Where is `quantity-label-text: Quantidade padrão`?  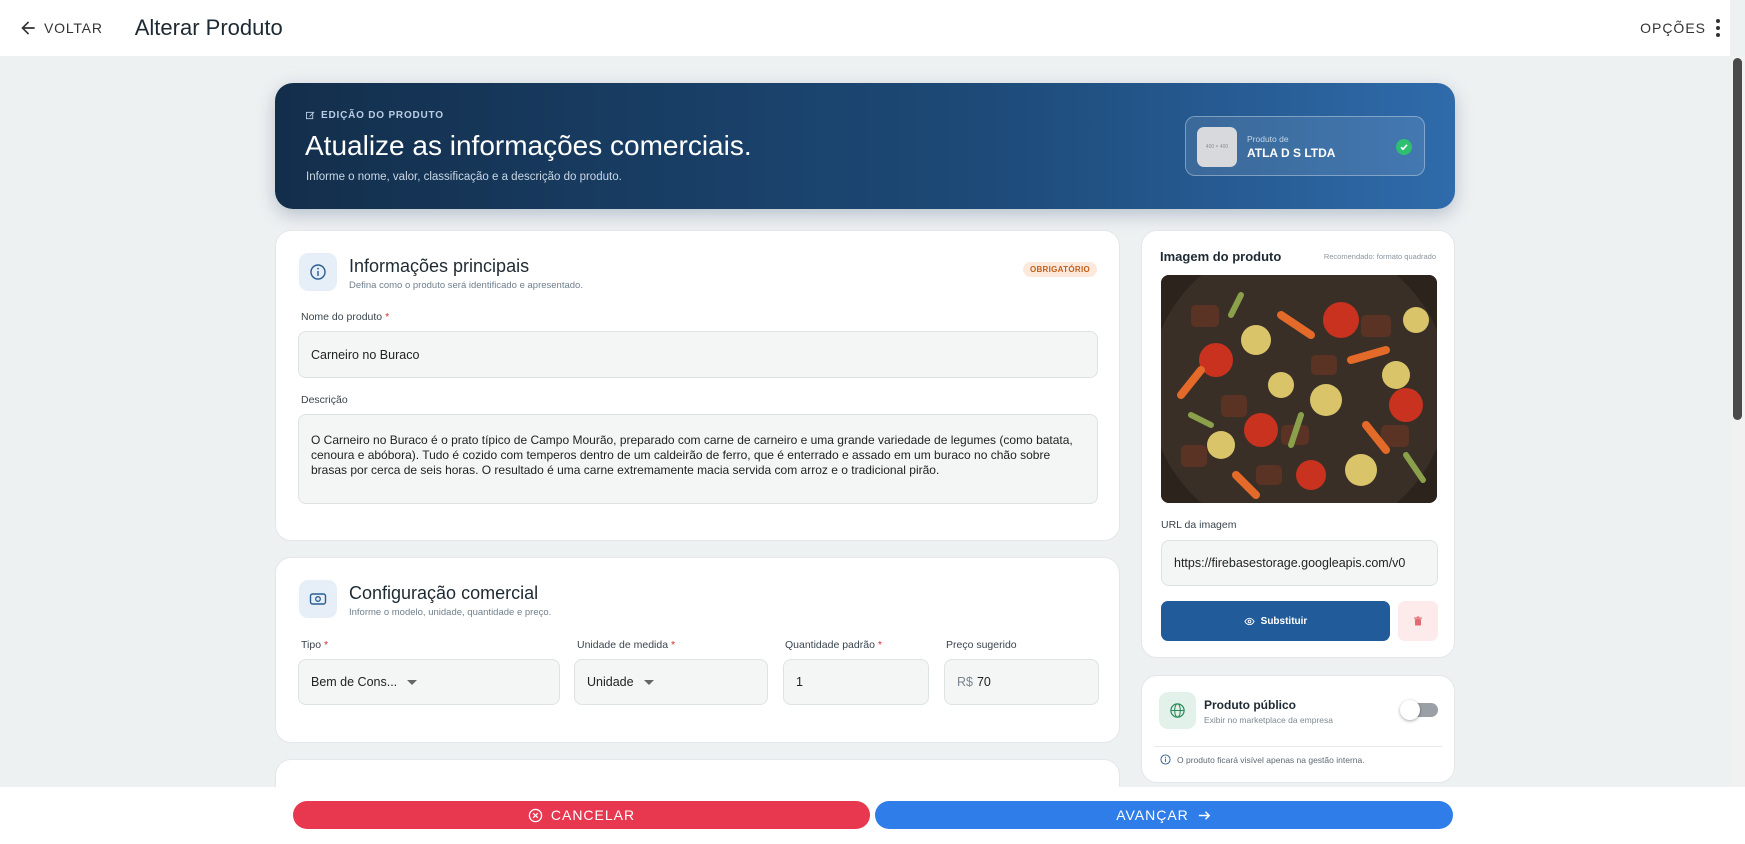
quantity-label-text: Quantidade padrão is located at coordinates (830, 645).